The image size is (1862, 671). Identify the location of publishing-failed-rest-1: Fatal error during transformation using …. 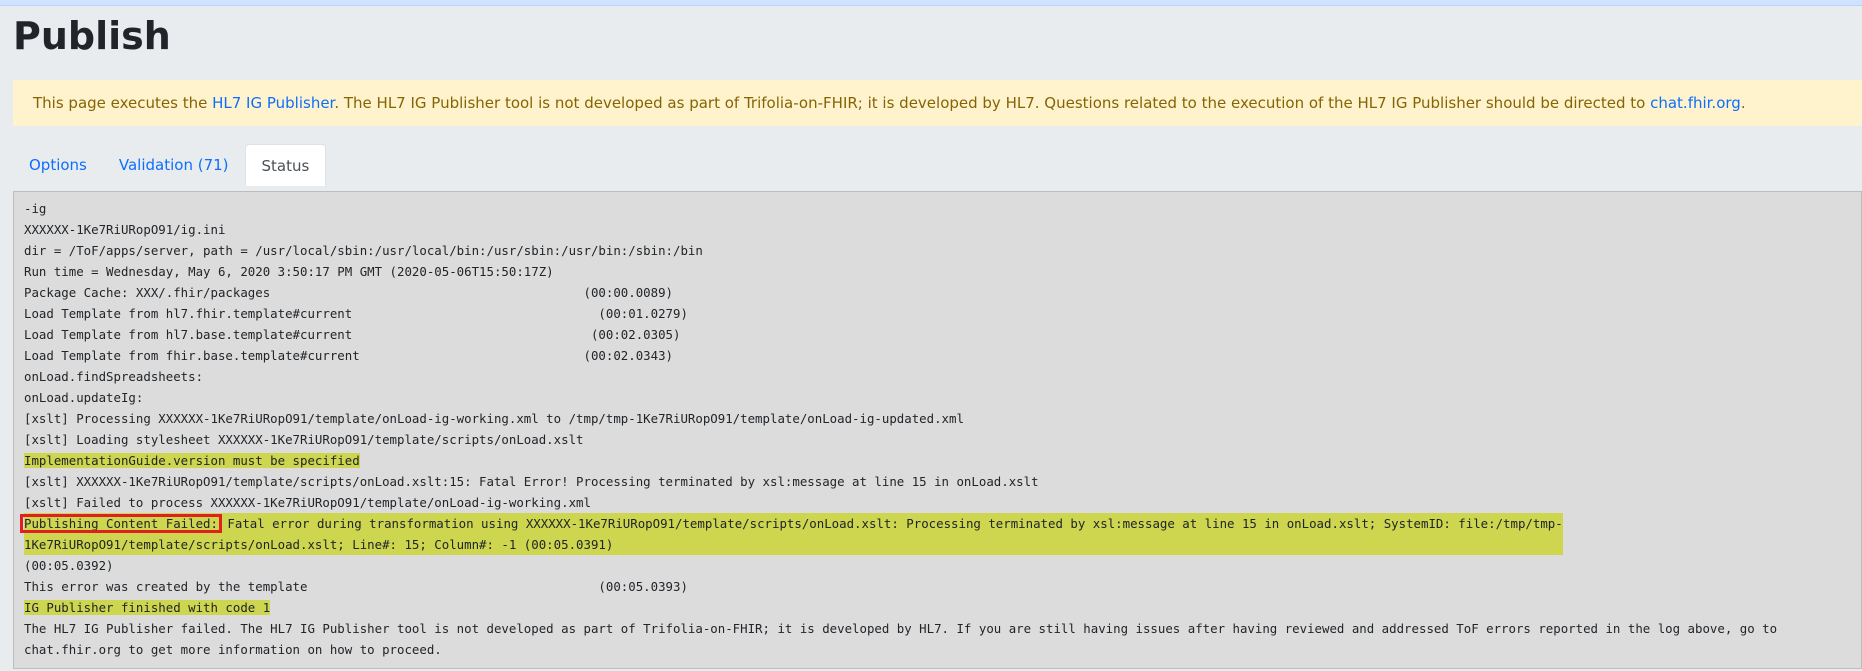
(891, 523).